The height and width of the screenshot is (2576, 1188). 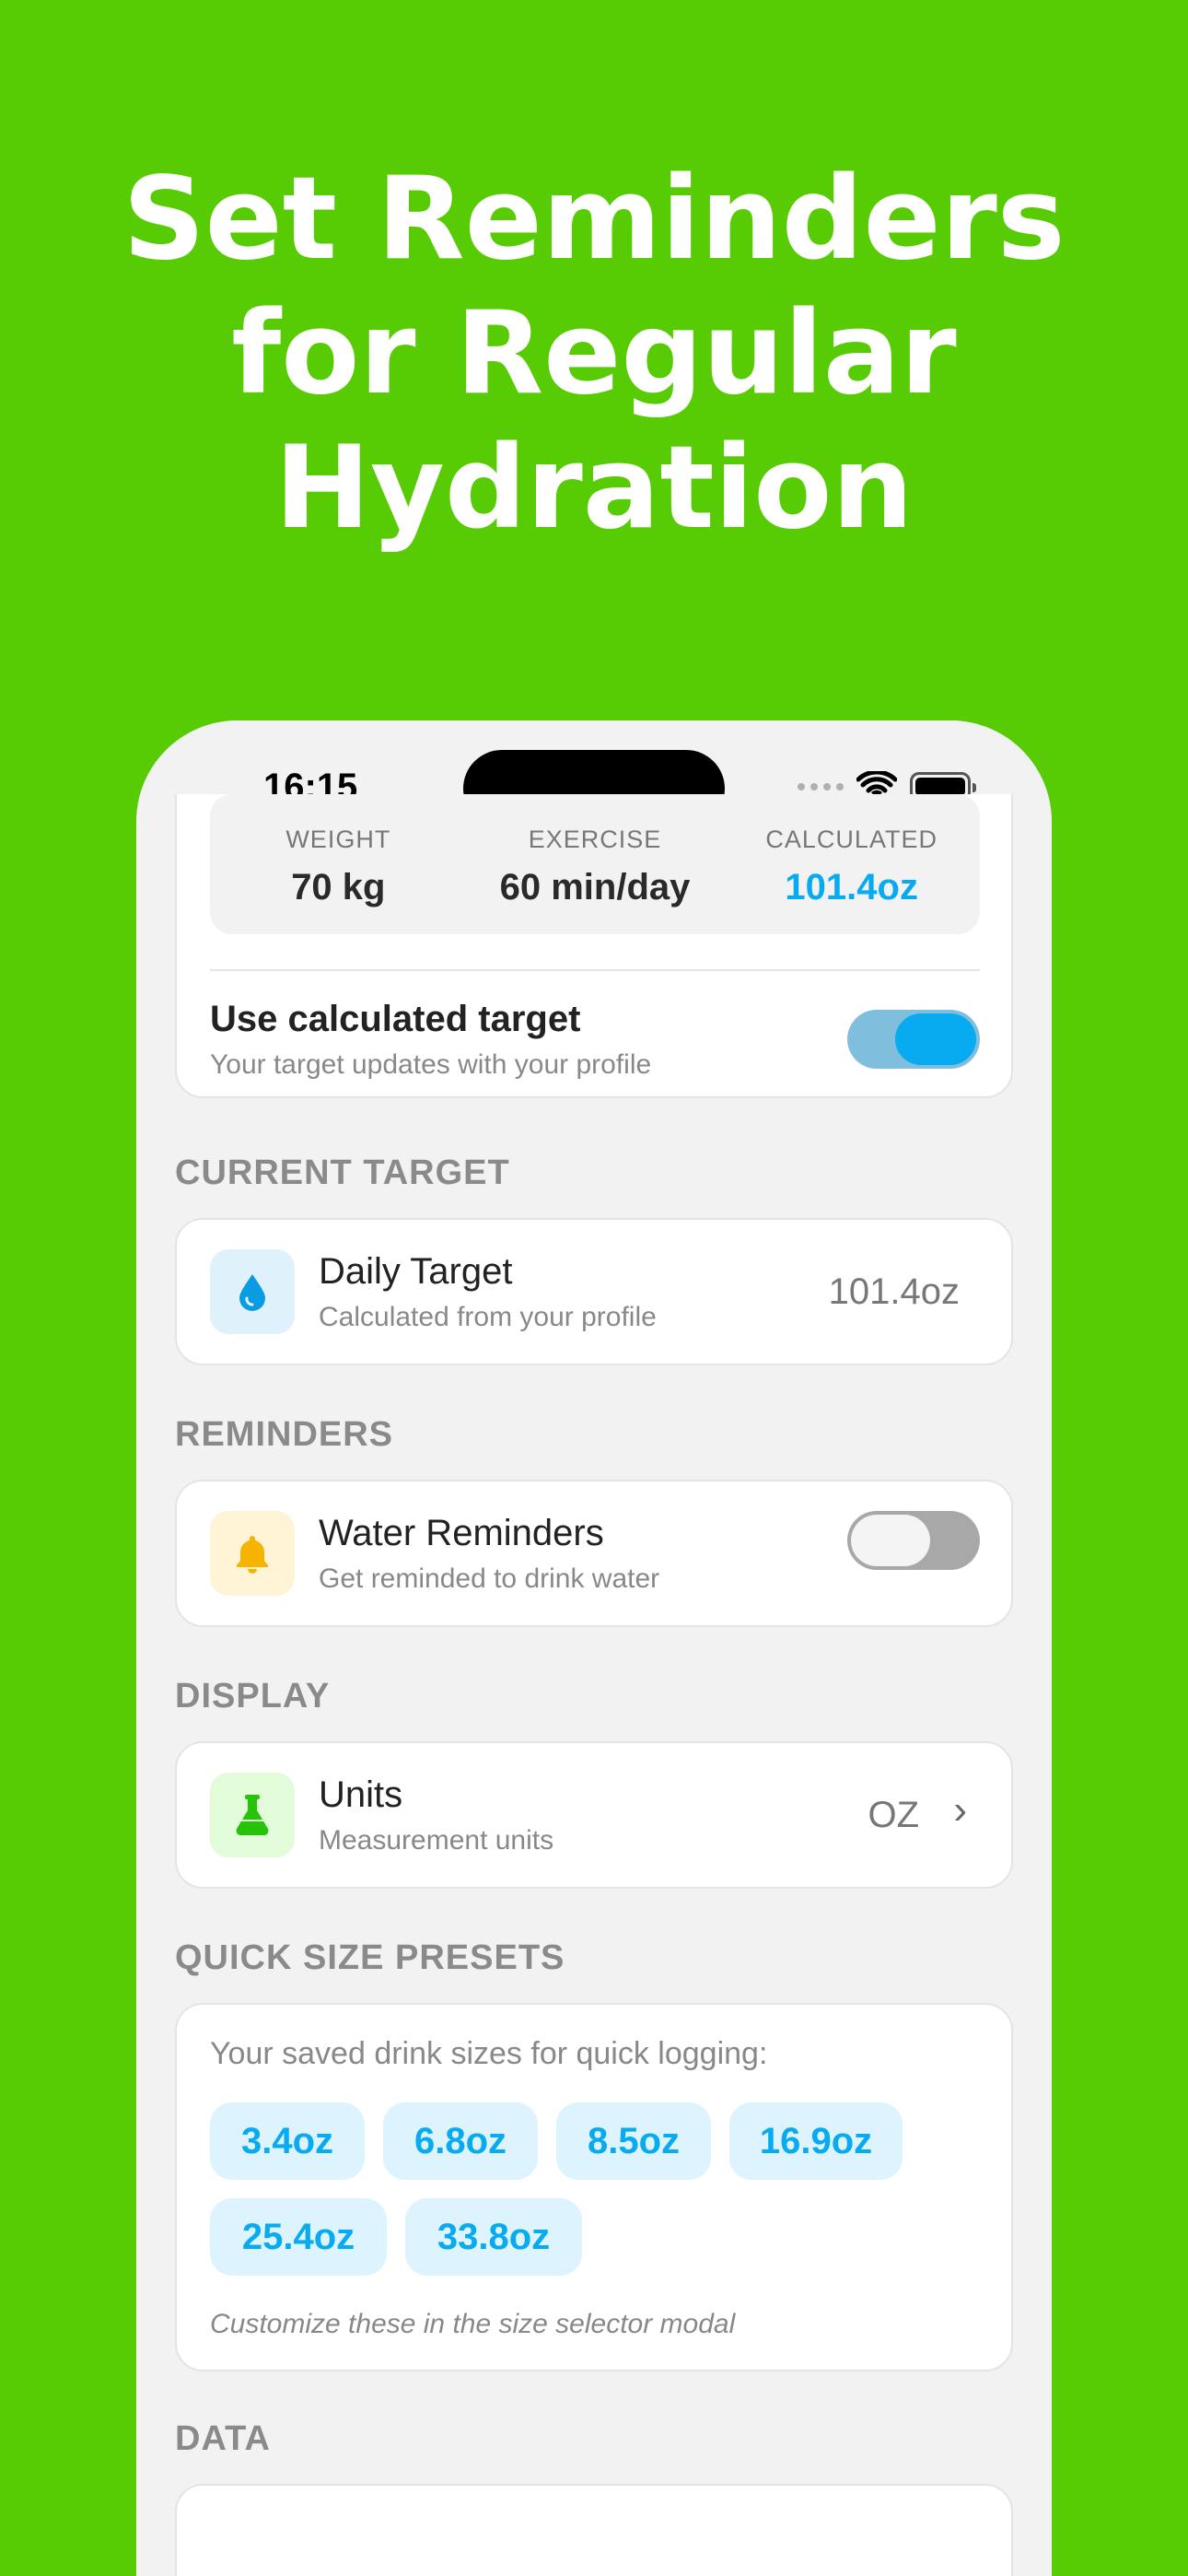 I want to click on chevron-right-icon: ›, so click(x=960, y=1809).